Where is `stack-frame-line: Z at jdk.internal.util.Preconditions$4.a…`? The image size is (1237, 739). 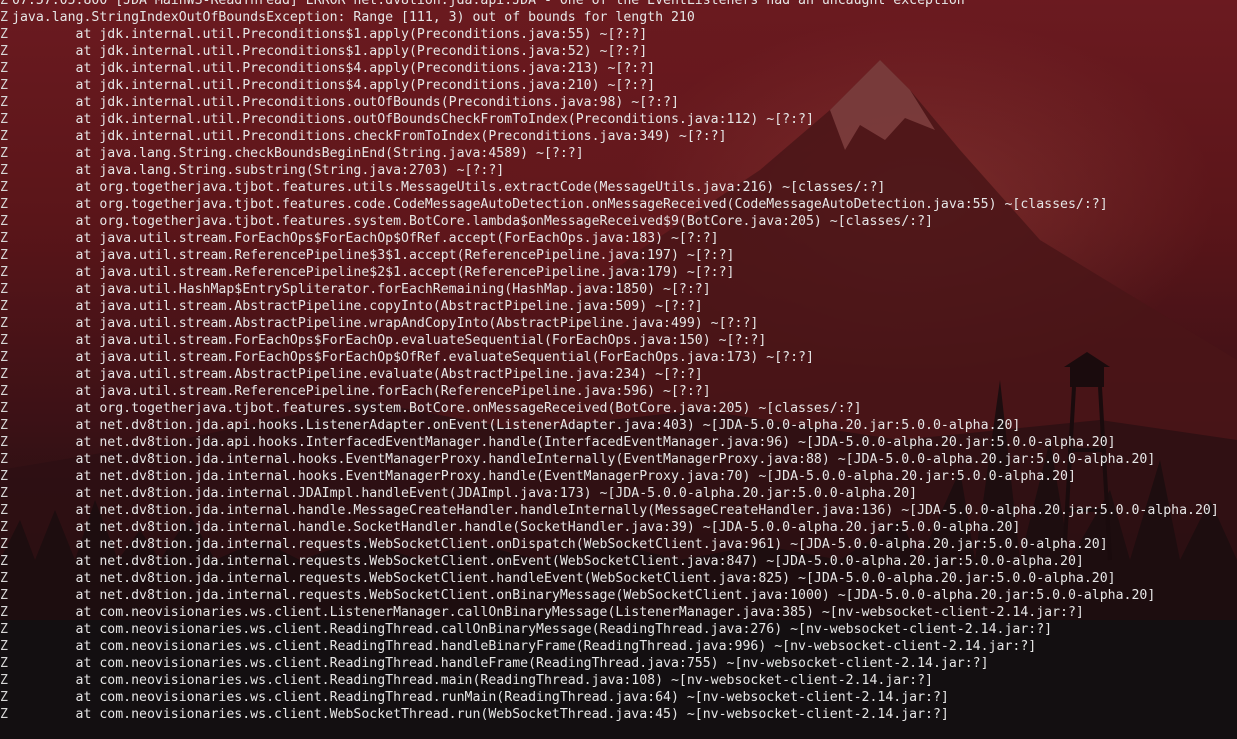 stack-frame-line: Z at jdk.internal.util.Preconditions$4.a… is located at coordinates (618, 85).